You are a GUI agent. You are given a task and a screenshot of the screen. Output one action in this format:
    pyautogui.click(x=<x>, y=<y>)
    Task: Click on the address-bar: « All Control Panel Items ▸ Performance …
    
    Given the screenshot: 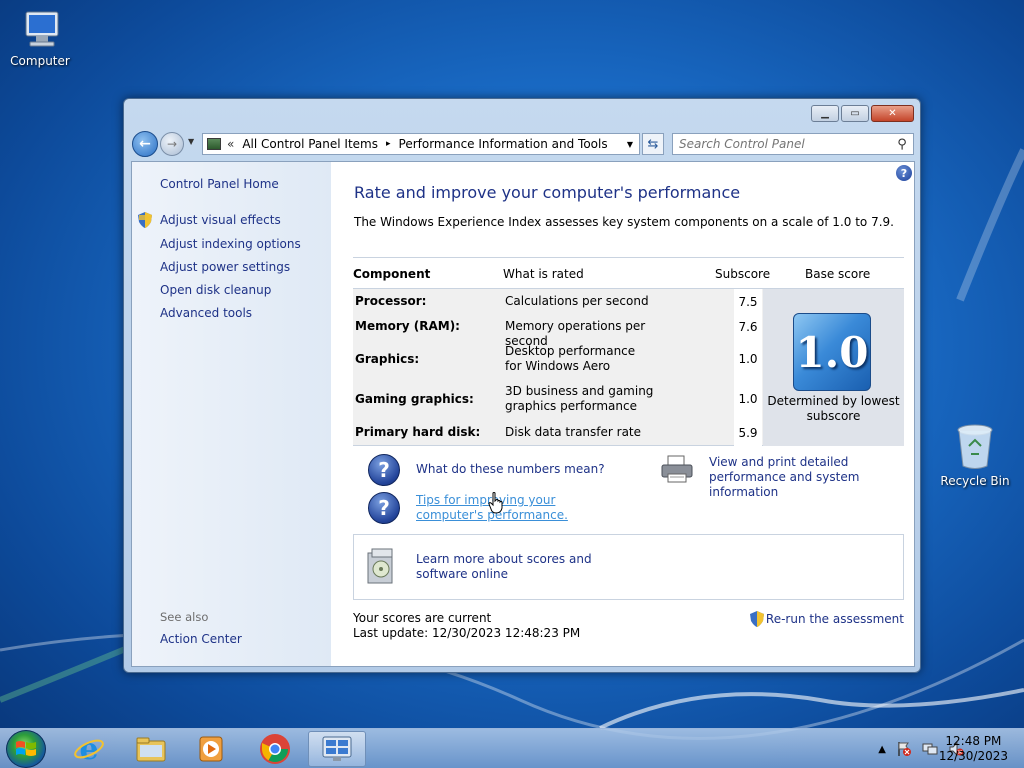 What is the action you would take?
    pyautogui.click(x=421, y=144)
    